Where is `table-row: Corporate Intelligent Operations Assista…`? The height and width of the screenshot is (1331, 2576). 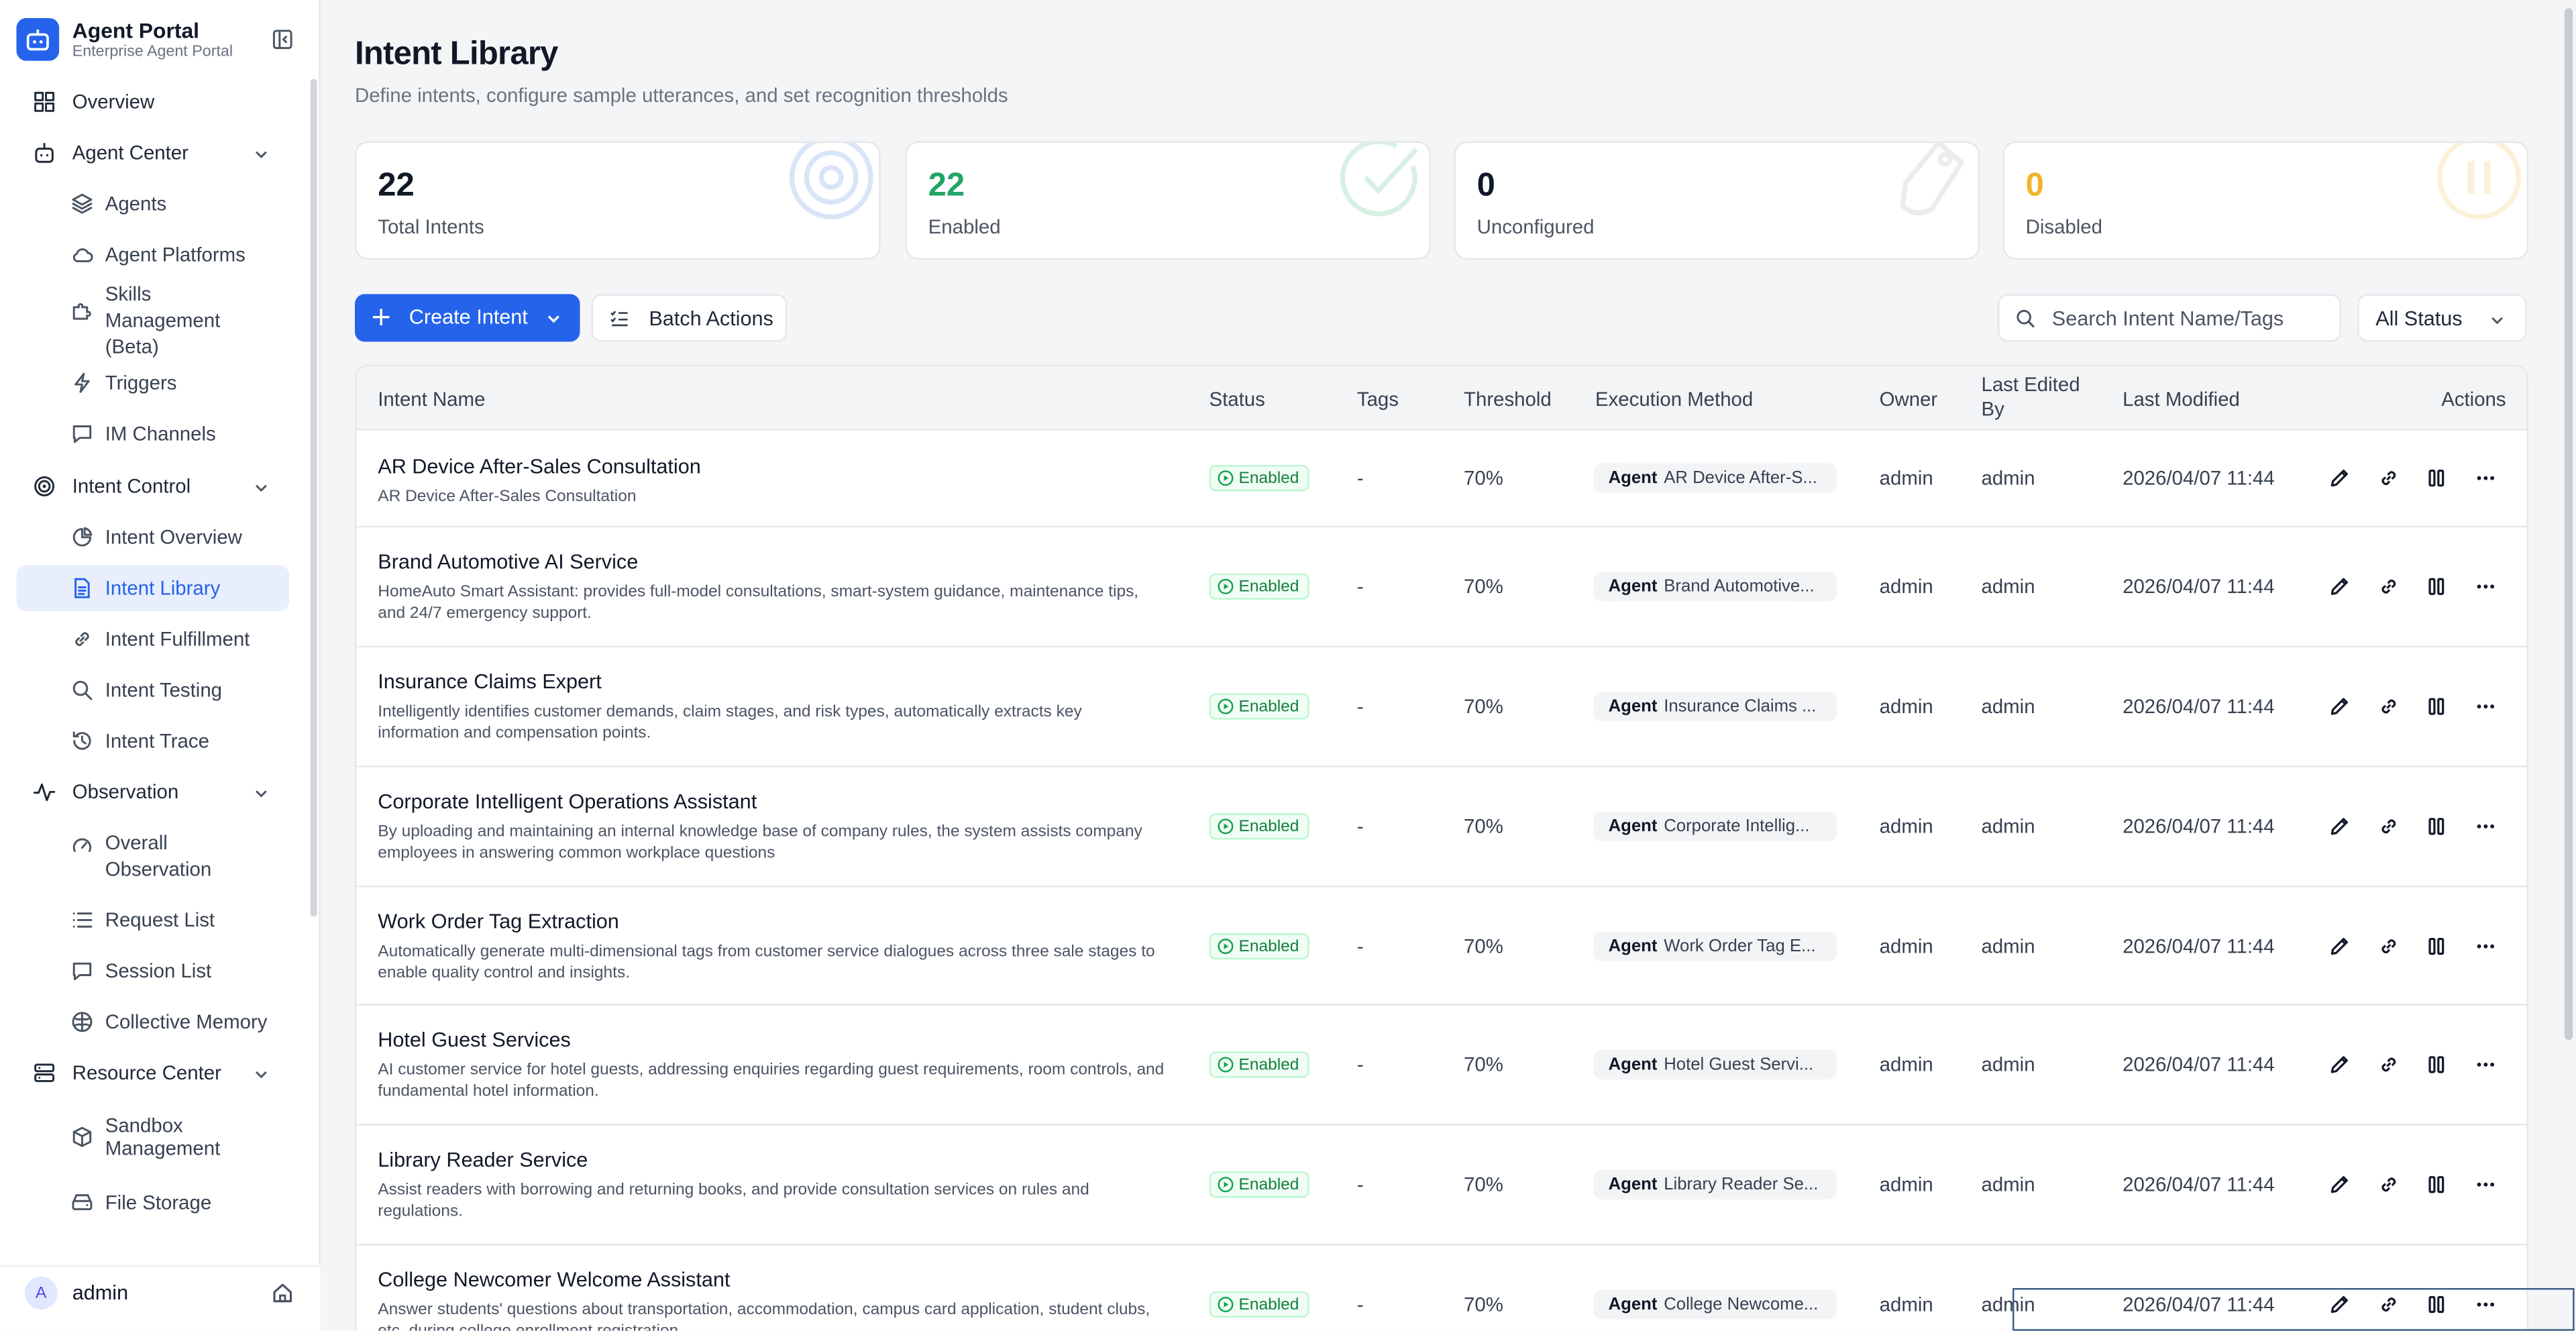 table-row: Corporate Intelligent Operations Assista… is located at coordinates (1441, 827).